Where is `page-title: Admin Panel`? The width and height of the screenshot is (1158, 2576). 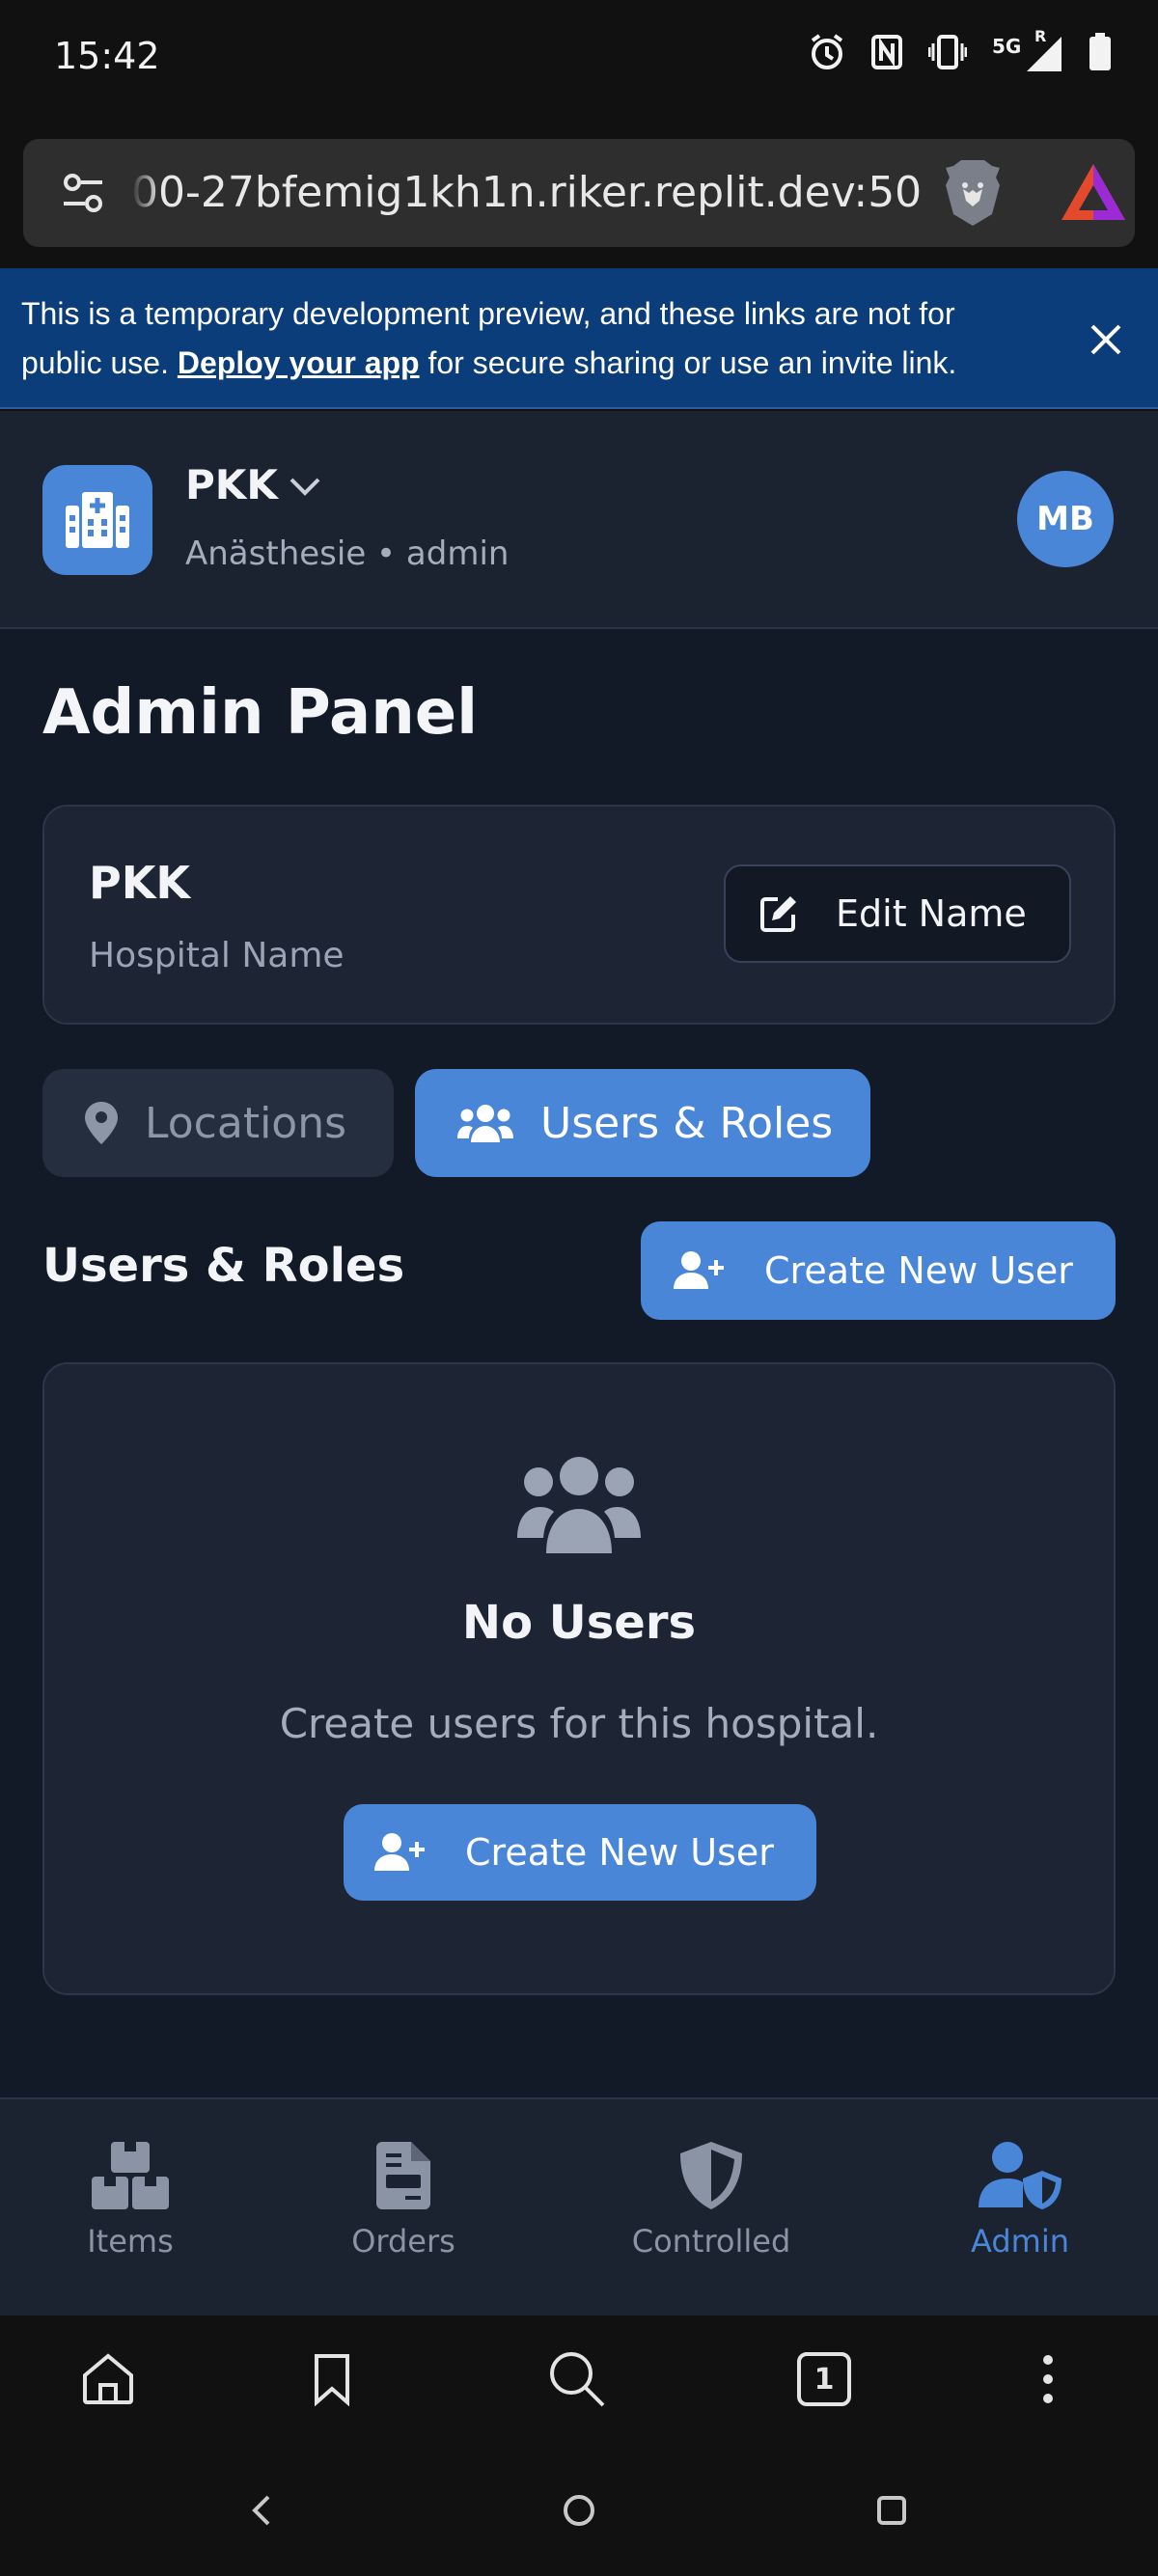 page-title: Admin Panel is located at coordinates (260, 713).